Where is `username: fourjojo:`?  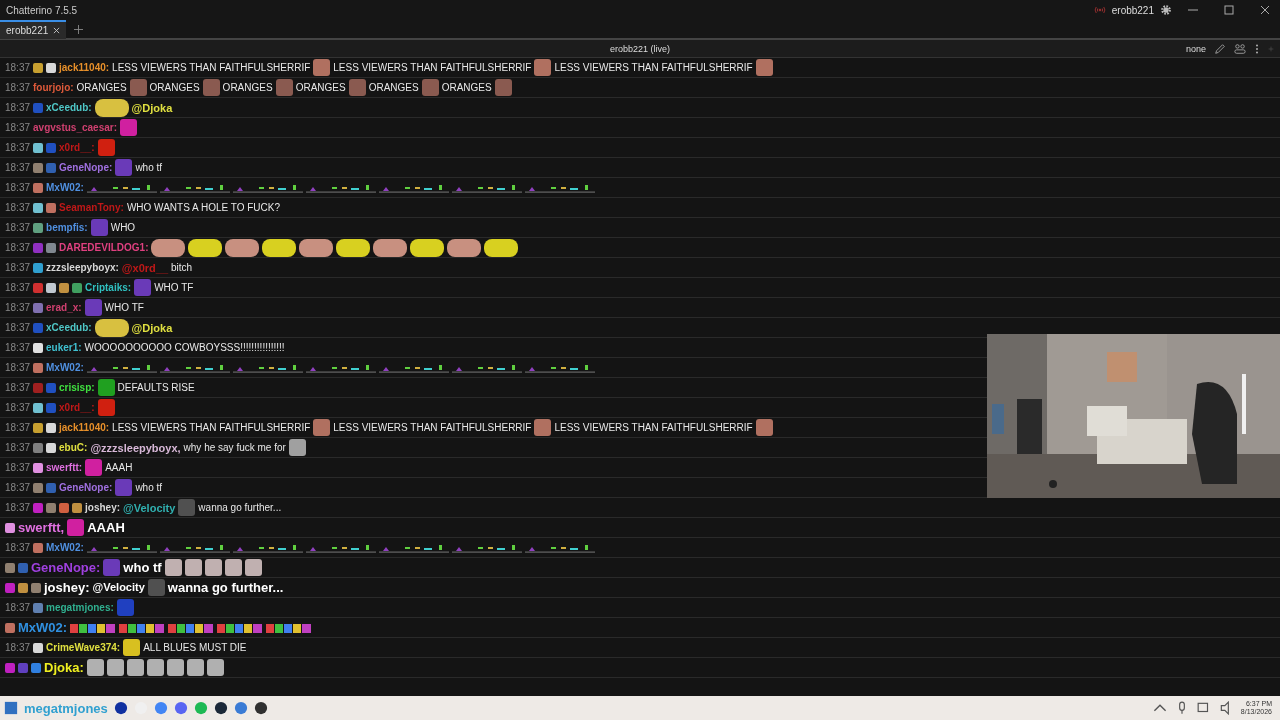 username: fourjojo: is located at coordinates (53, 87).